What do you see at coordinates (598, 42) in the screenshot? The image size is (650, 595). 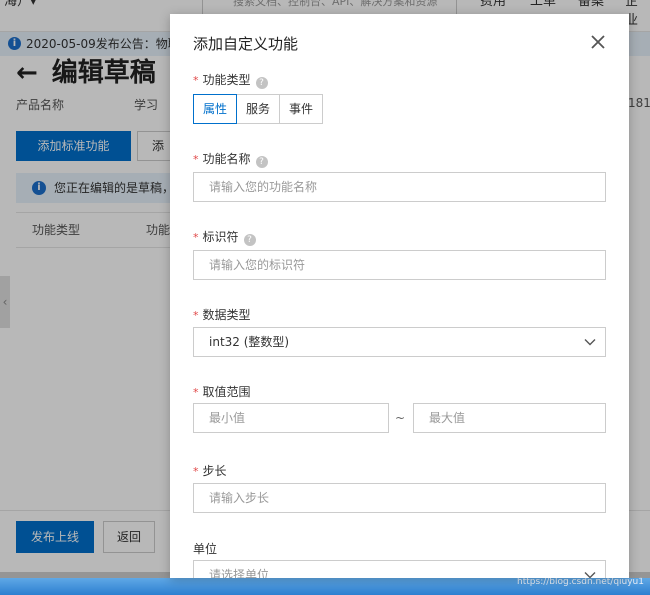 I see `close-icon` at bounding box center [598, 42].